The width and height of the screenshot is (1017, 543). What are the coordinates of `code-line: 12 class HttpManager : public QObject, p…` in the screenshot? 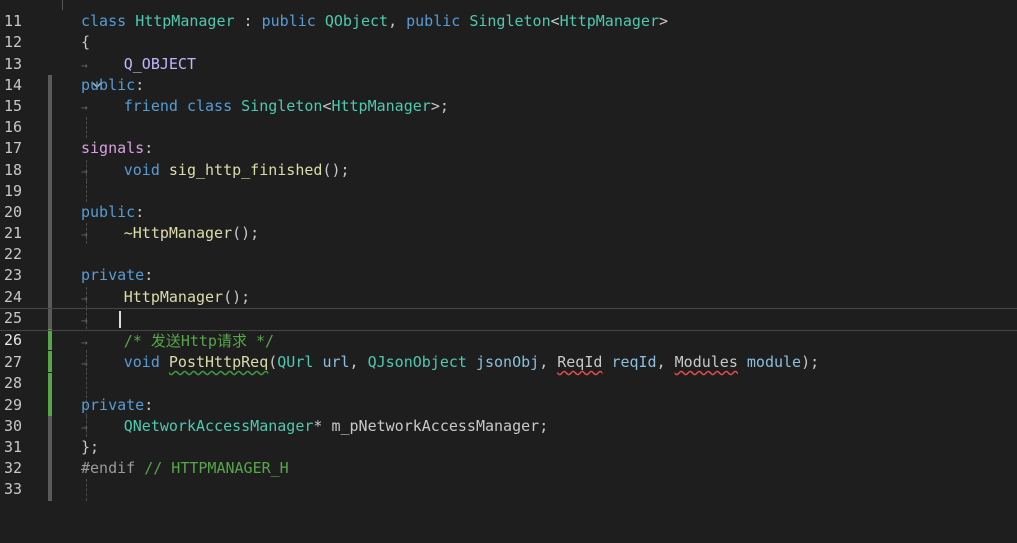 It's located at (508, 49).